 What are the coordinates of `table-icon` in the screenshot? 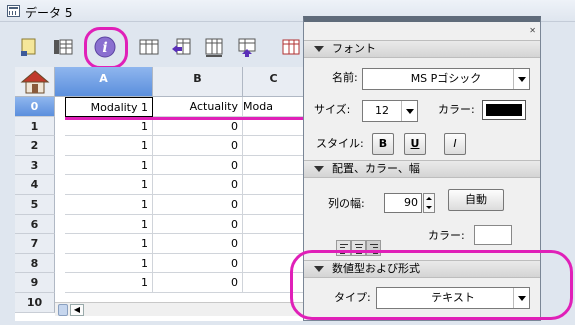 It's located at (63, 47).